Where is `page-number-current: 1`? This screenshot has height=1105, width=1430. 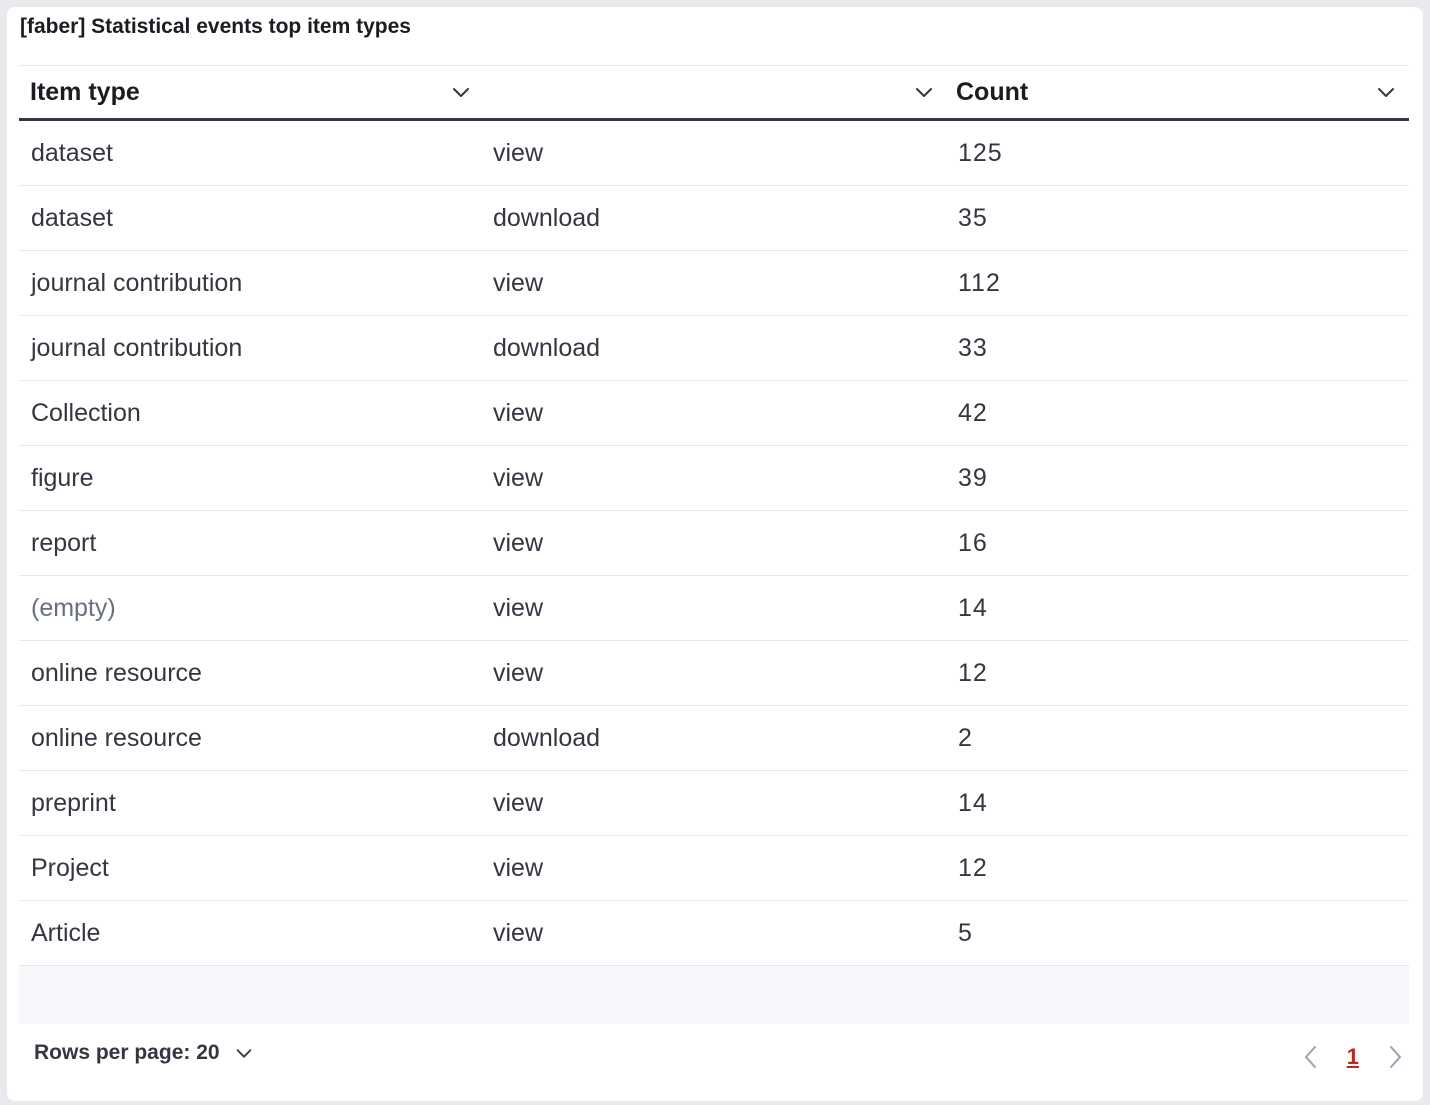 page-number-current: 1 is located at coordinates (1353, 1057).